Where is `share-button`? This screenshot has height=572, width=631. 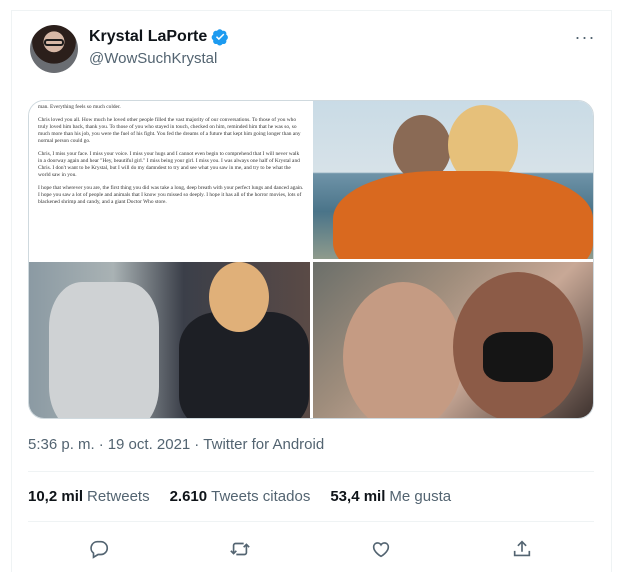 share-button is located at coordinates (522, 549).